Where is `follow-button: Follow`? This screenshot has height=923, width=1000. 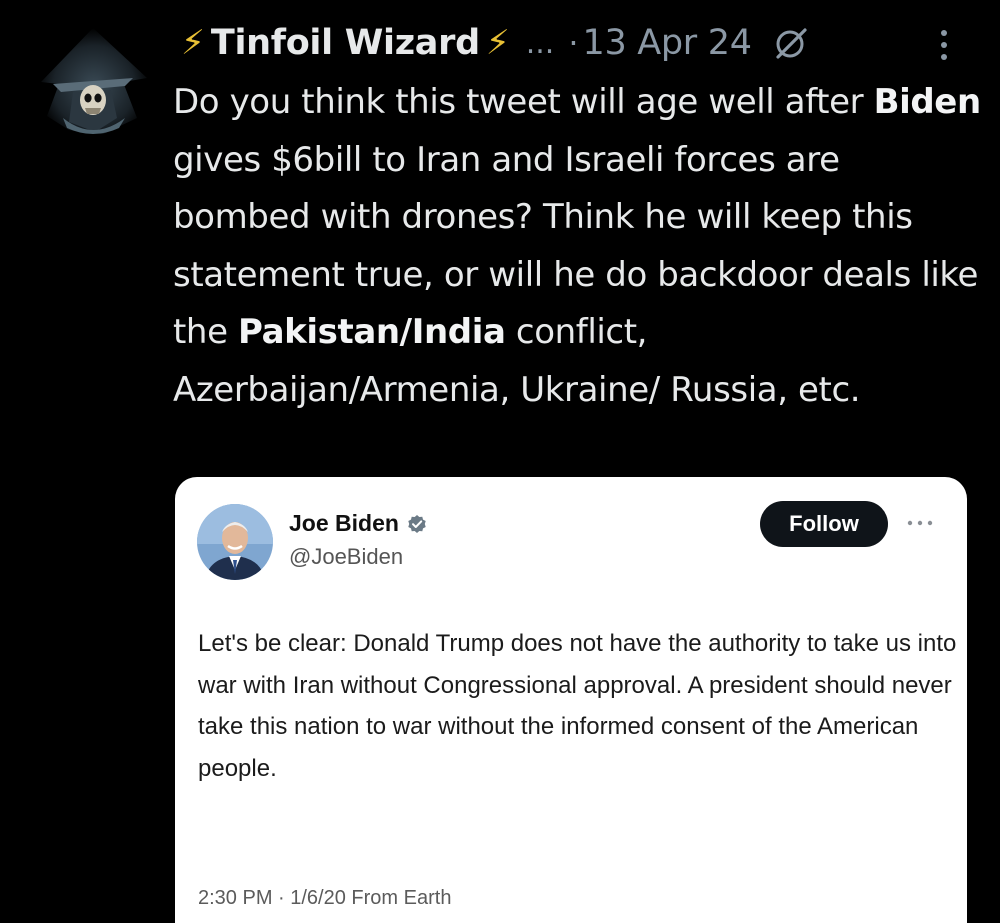 follow-button: Follow is located at coordinates (824, 524).